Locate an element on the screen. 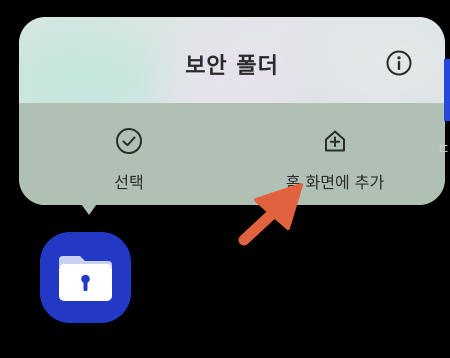 The image size is (450, 358). add-home-icon is located at coordinates (335, 141).